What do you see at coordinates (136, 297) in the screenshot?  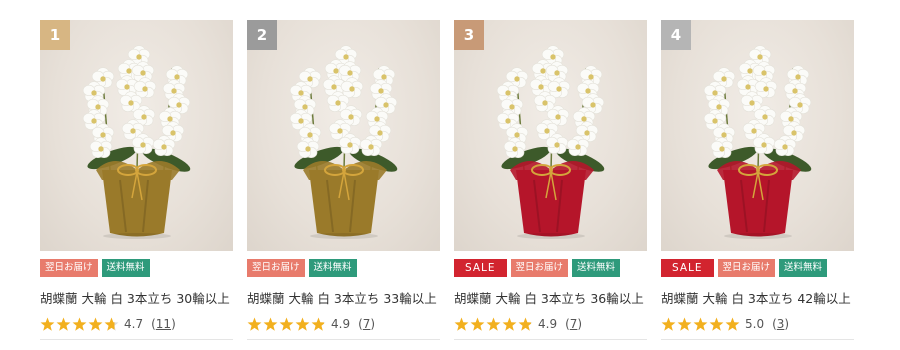 I see `product-title: 胡蝶蘭 大輪 白 3本立ち 30輪以上` at bounding box center [136, 297].